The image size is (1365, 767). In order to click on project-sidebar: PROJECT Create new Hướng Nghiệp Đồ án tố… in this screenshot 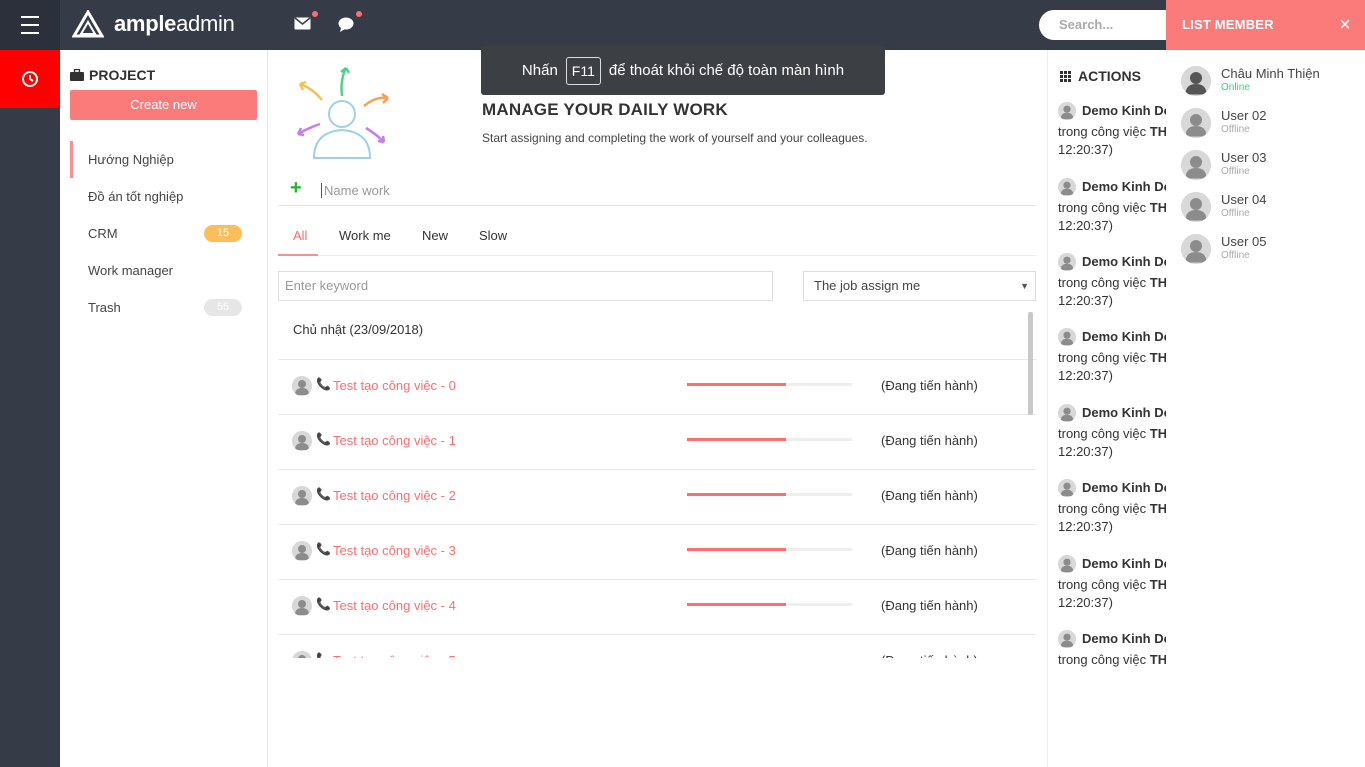, I will do `click(164, 408)`.